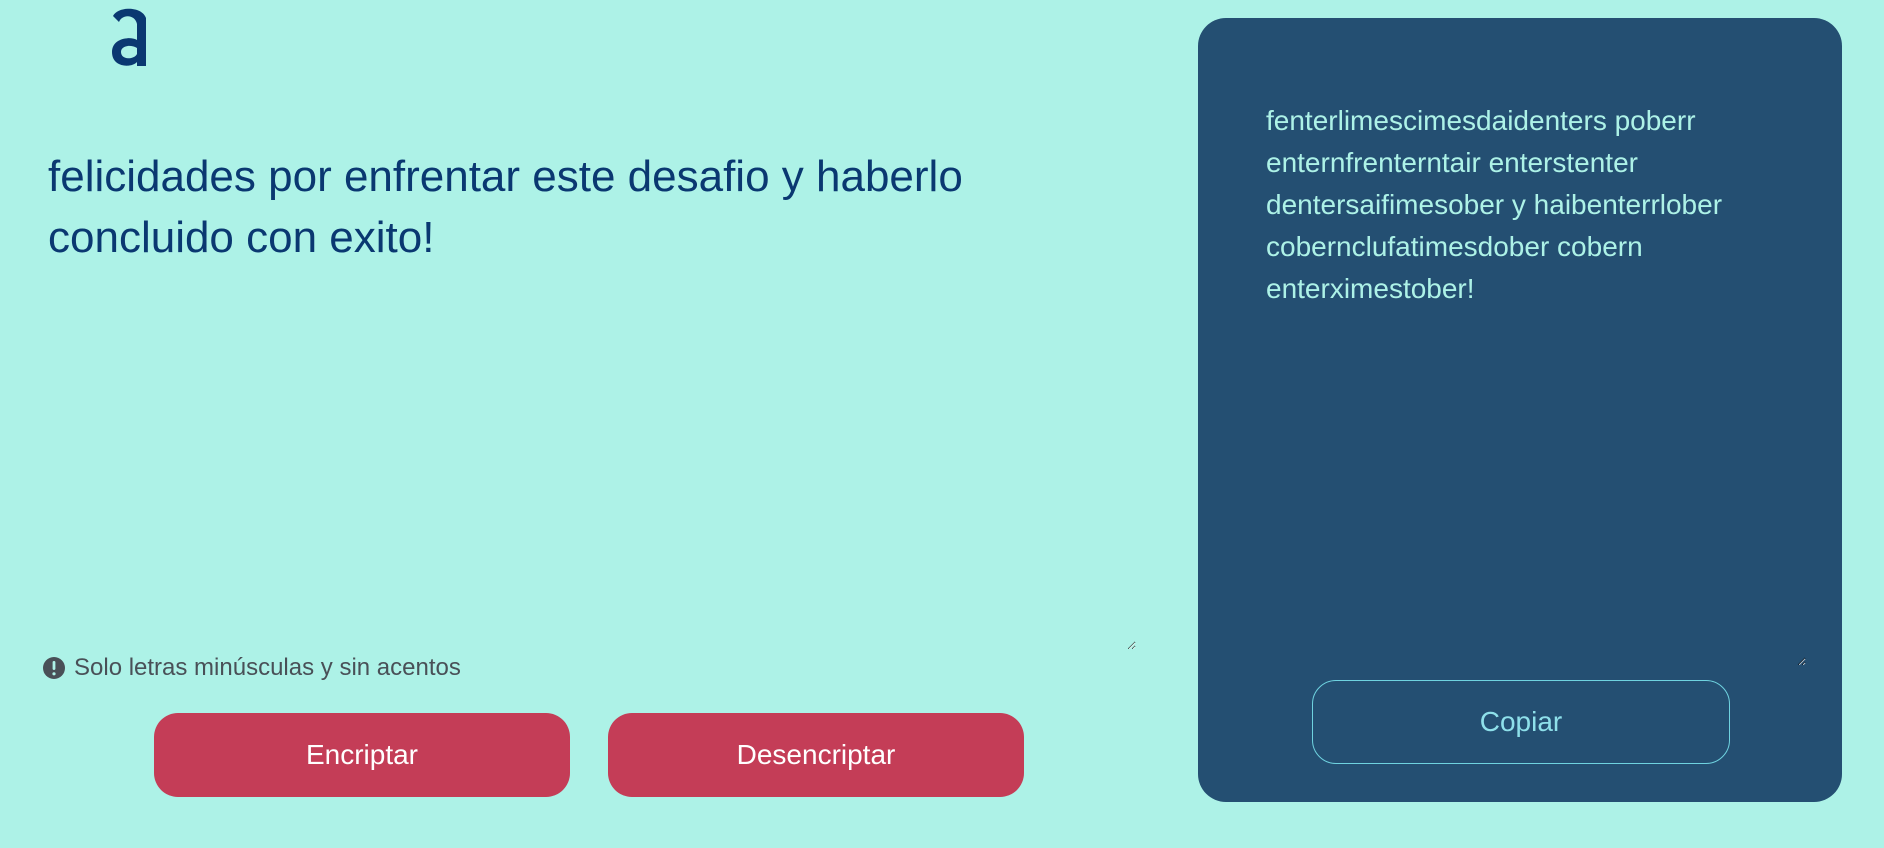 The width and height of the screenshot is (1884, 848). I want to click on encrypt-button: Encriptar, so click(362, 755).